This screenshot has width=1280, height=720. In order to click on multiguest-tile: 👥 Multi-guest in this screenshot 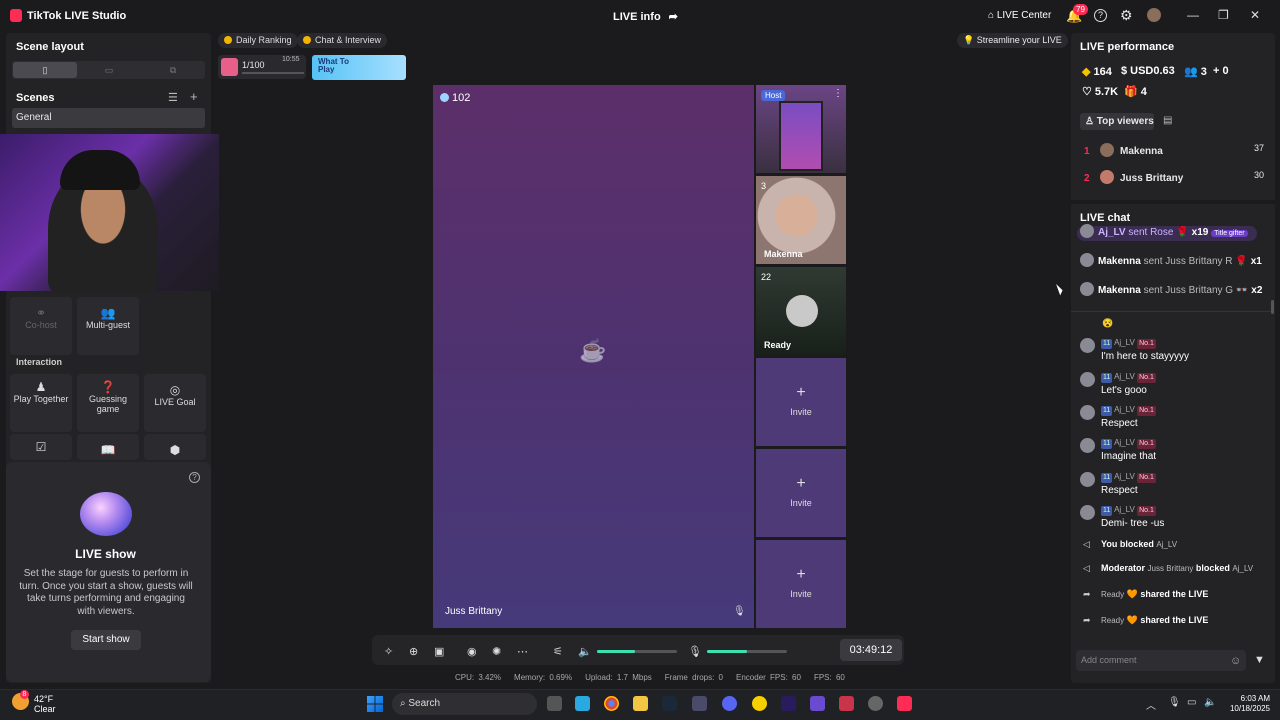, I will do `click(108, 326)`.